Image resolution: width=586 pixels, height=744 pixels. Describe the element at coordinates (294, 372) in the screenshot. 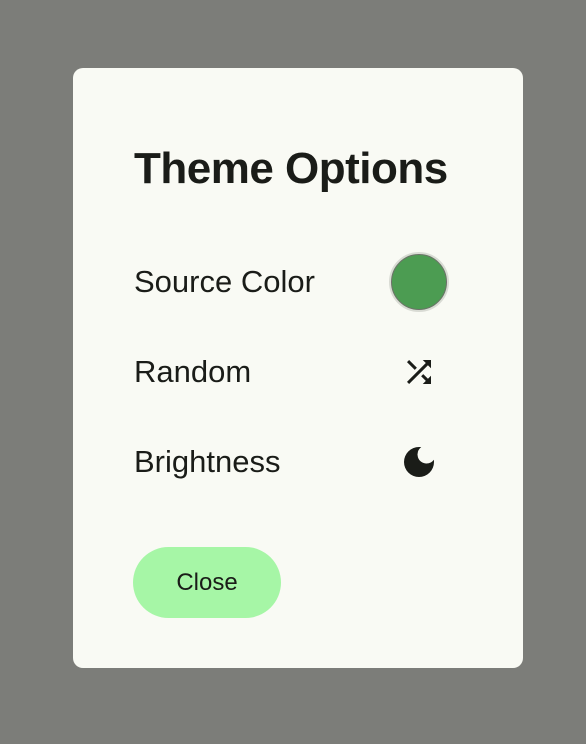

I see `random-row: Random` at that location.